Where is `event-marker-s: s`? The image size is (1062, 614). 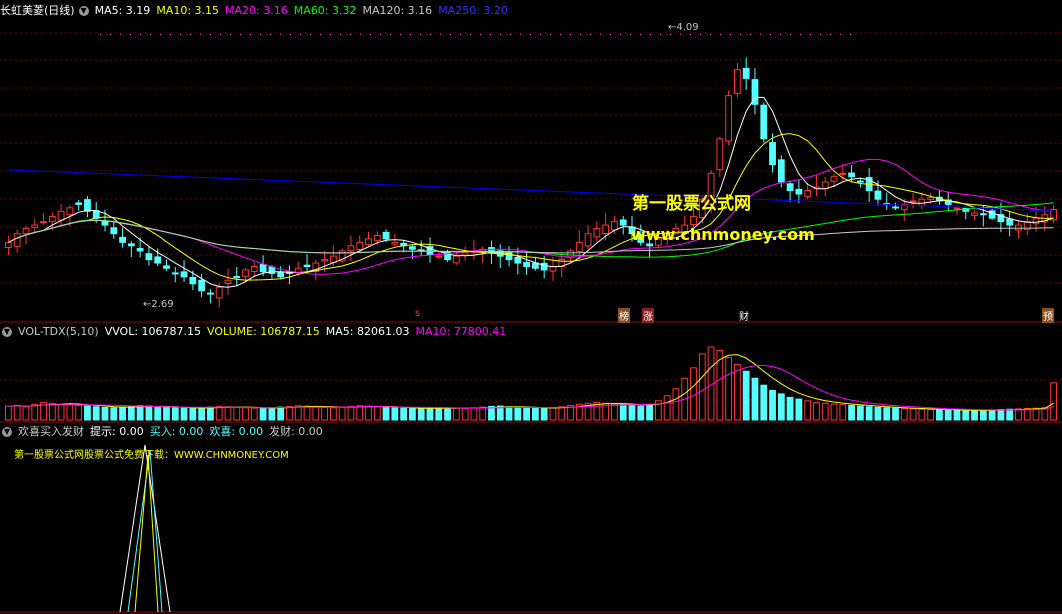
event-marker-s: s is located at coordinates (417, 313).